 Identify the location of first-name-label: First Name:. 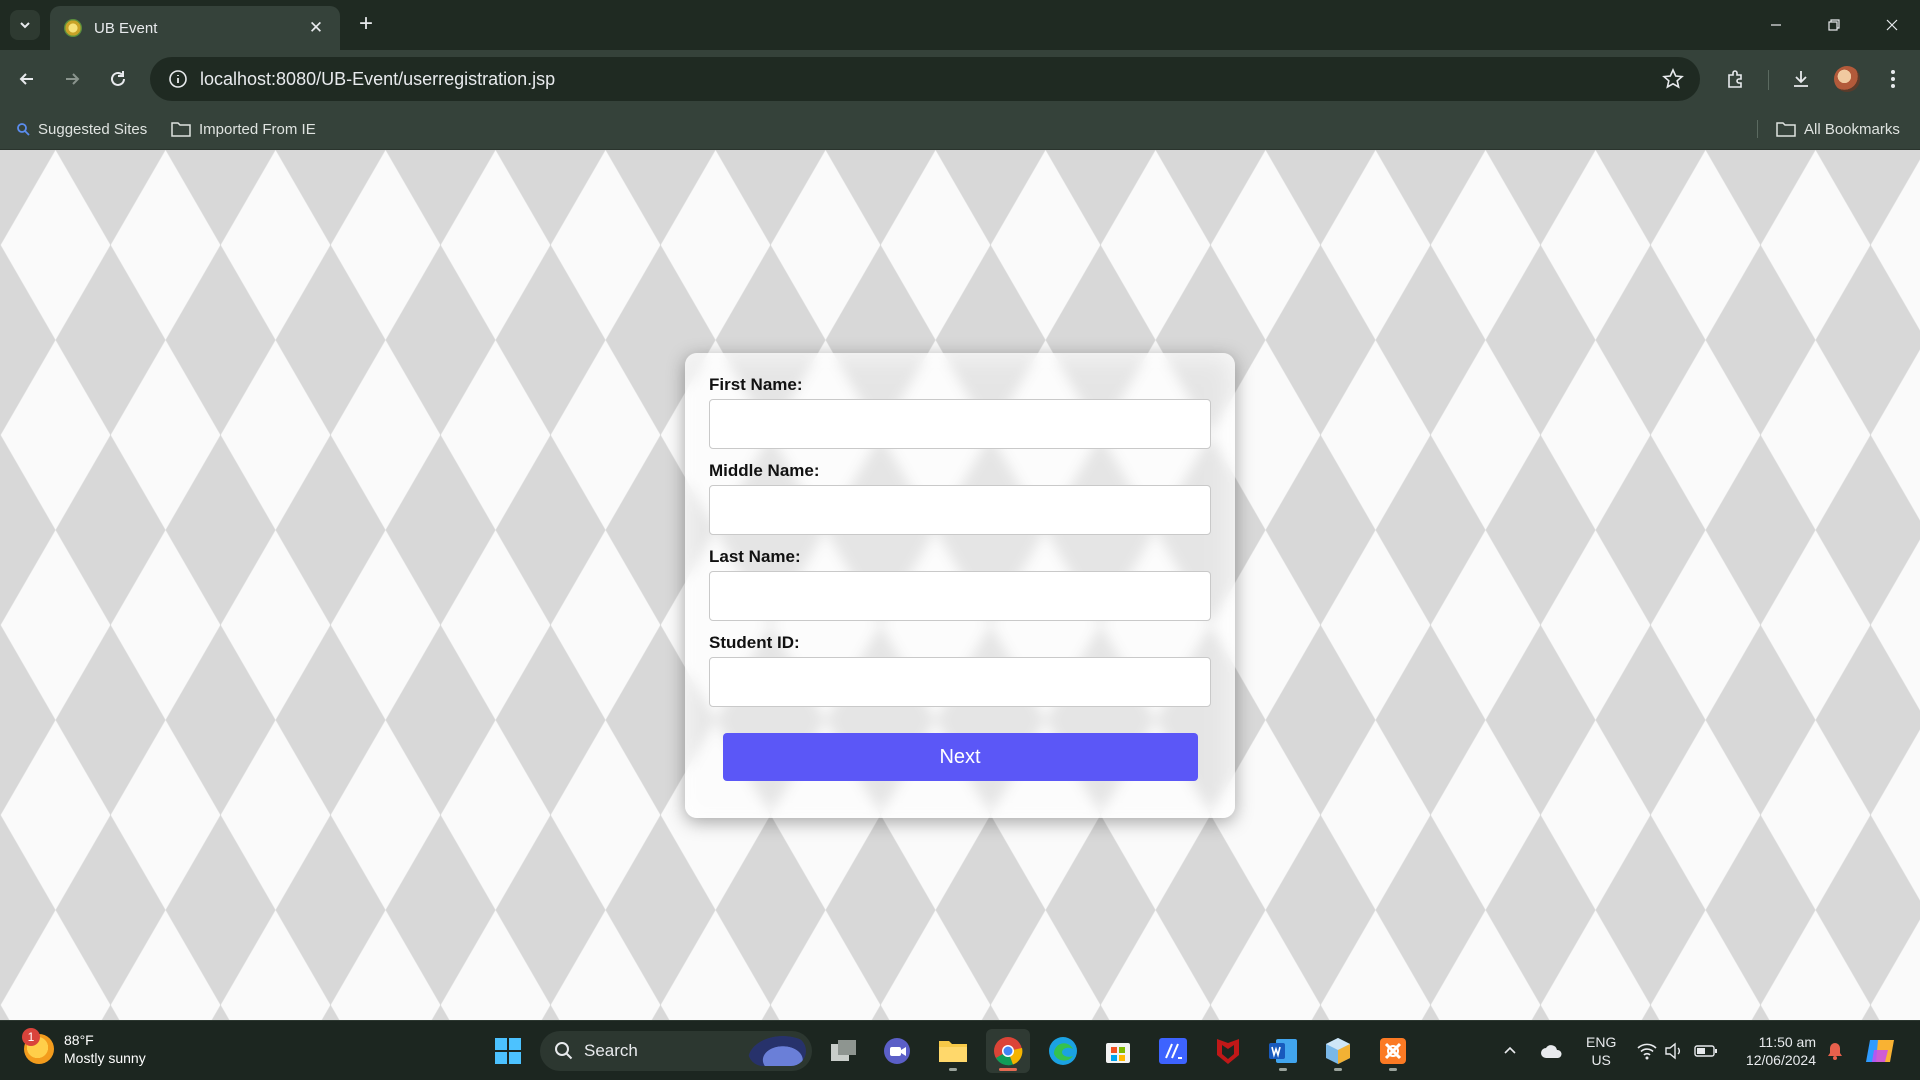
(756, 384).